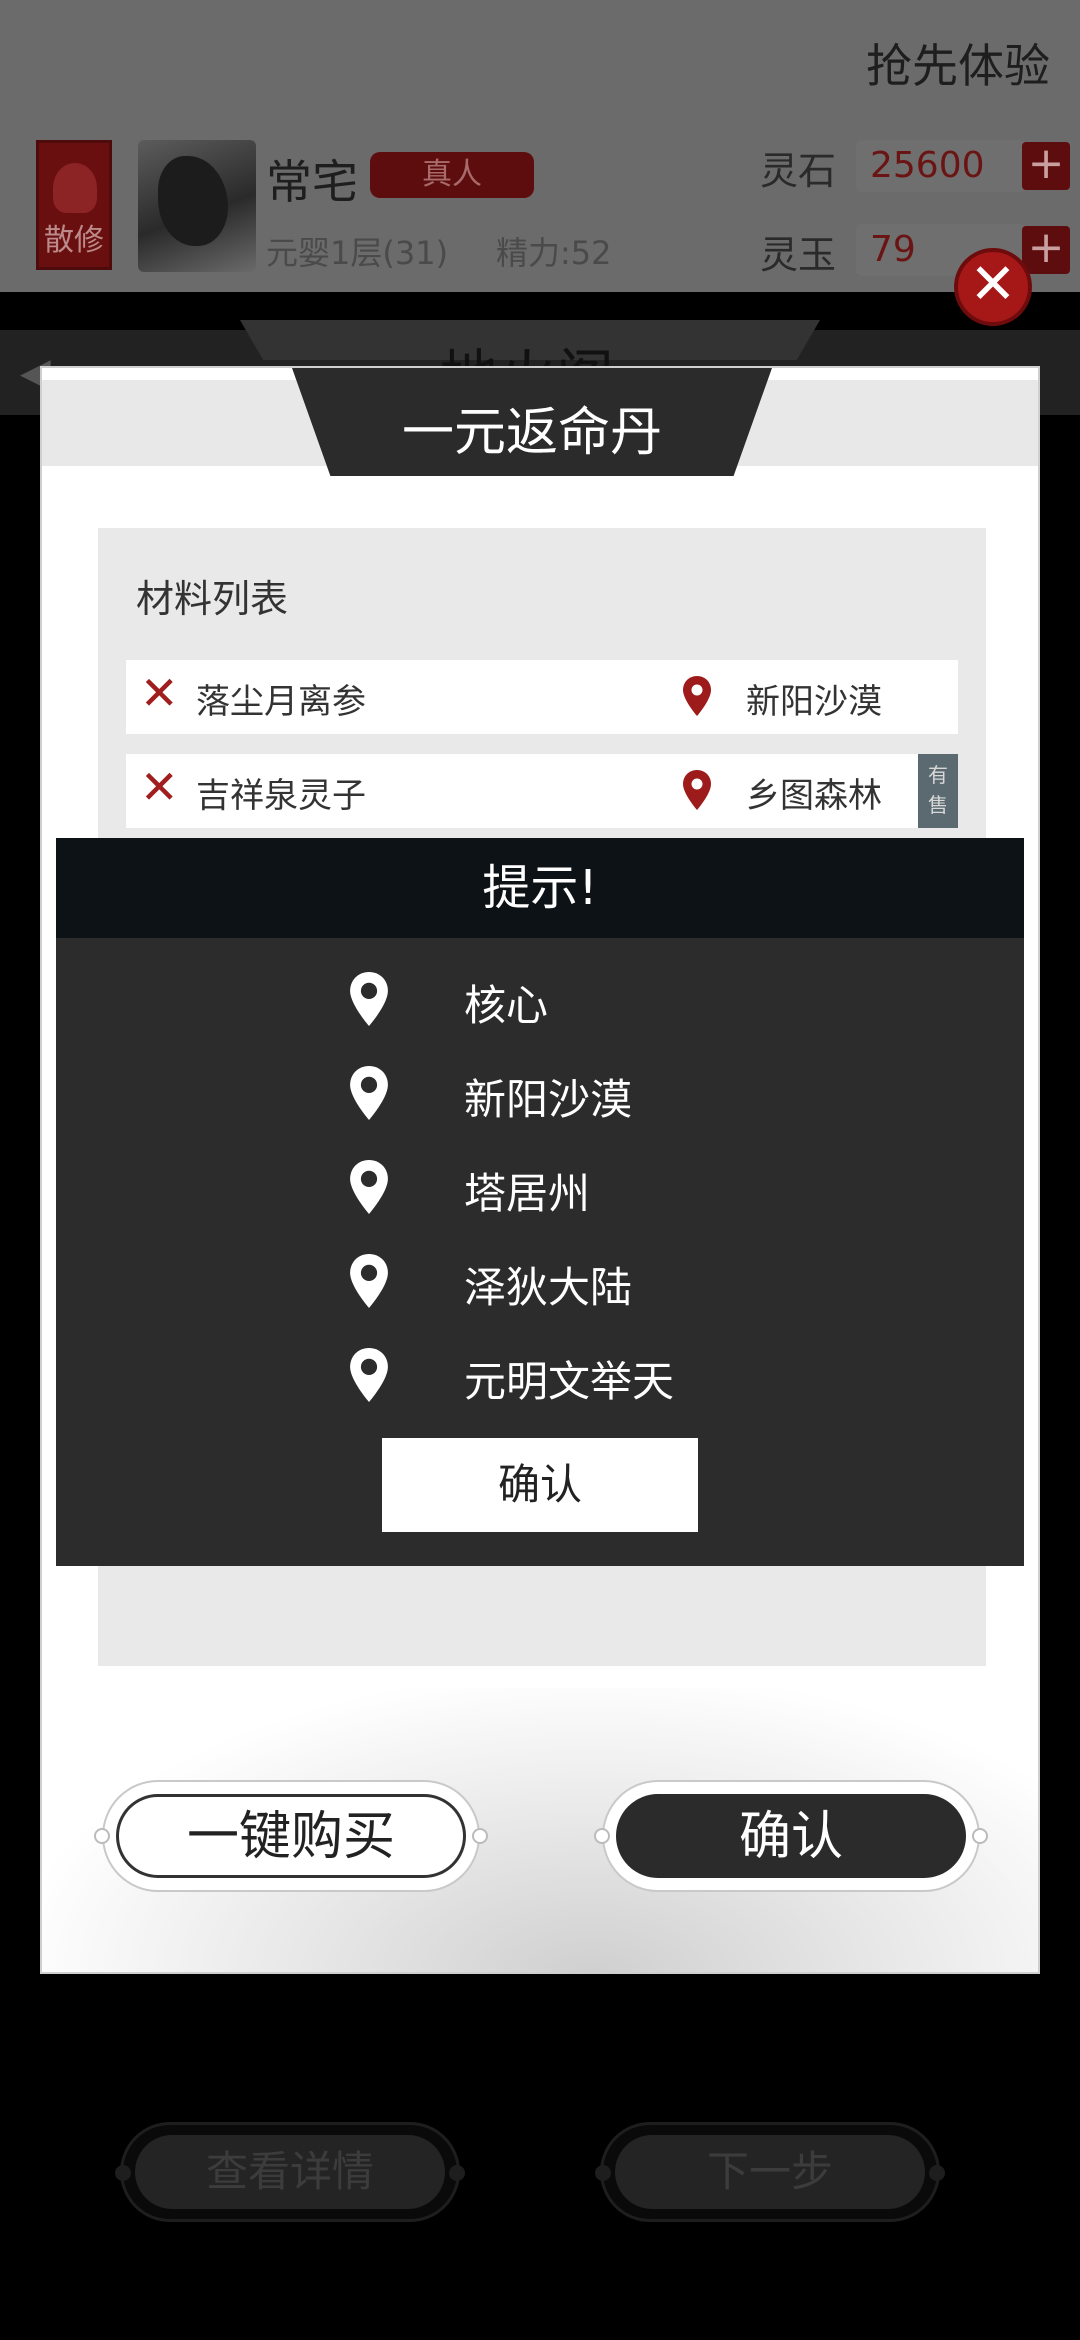  I want to click on on-sale-tag: 有售, so click(938, 791).